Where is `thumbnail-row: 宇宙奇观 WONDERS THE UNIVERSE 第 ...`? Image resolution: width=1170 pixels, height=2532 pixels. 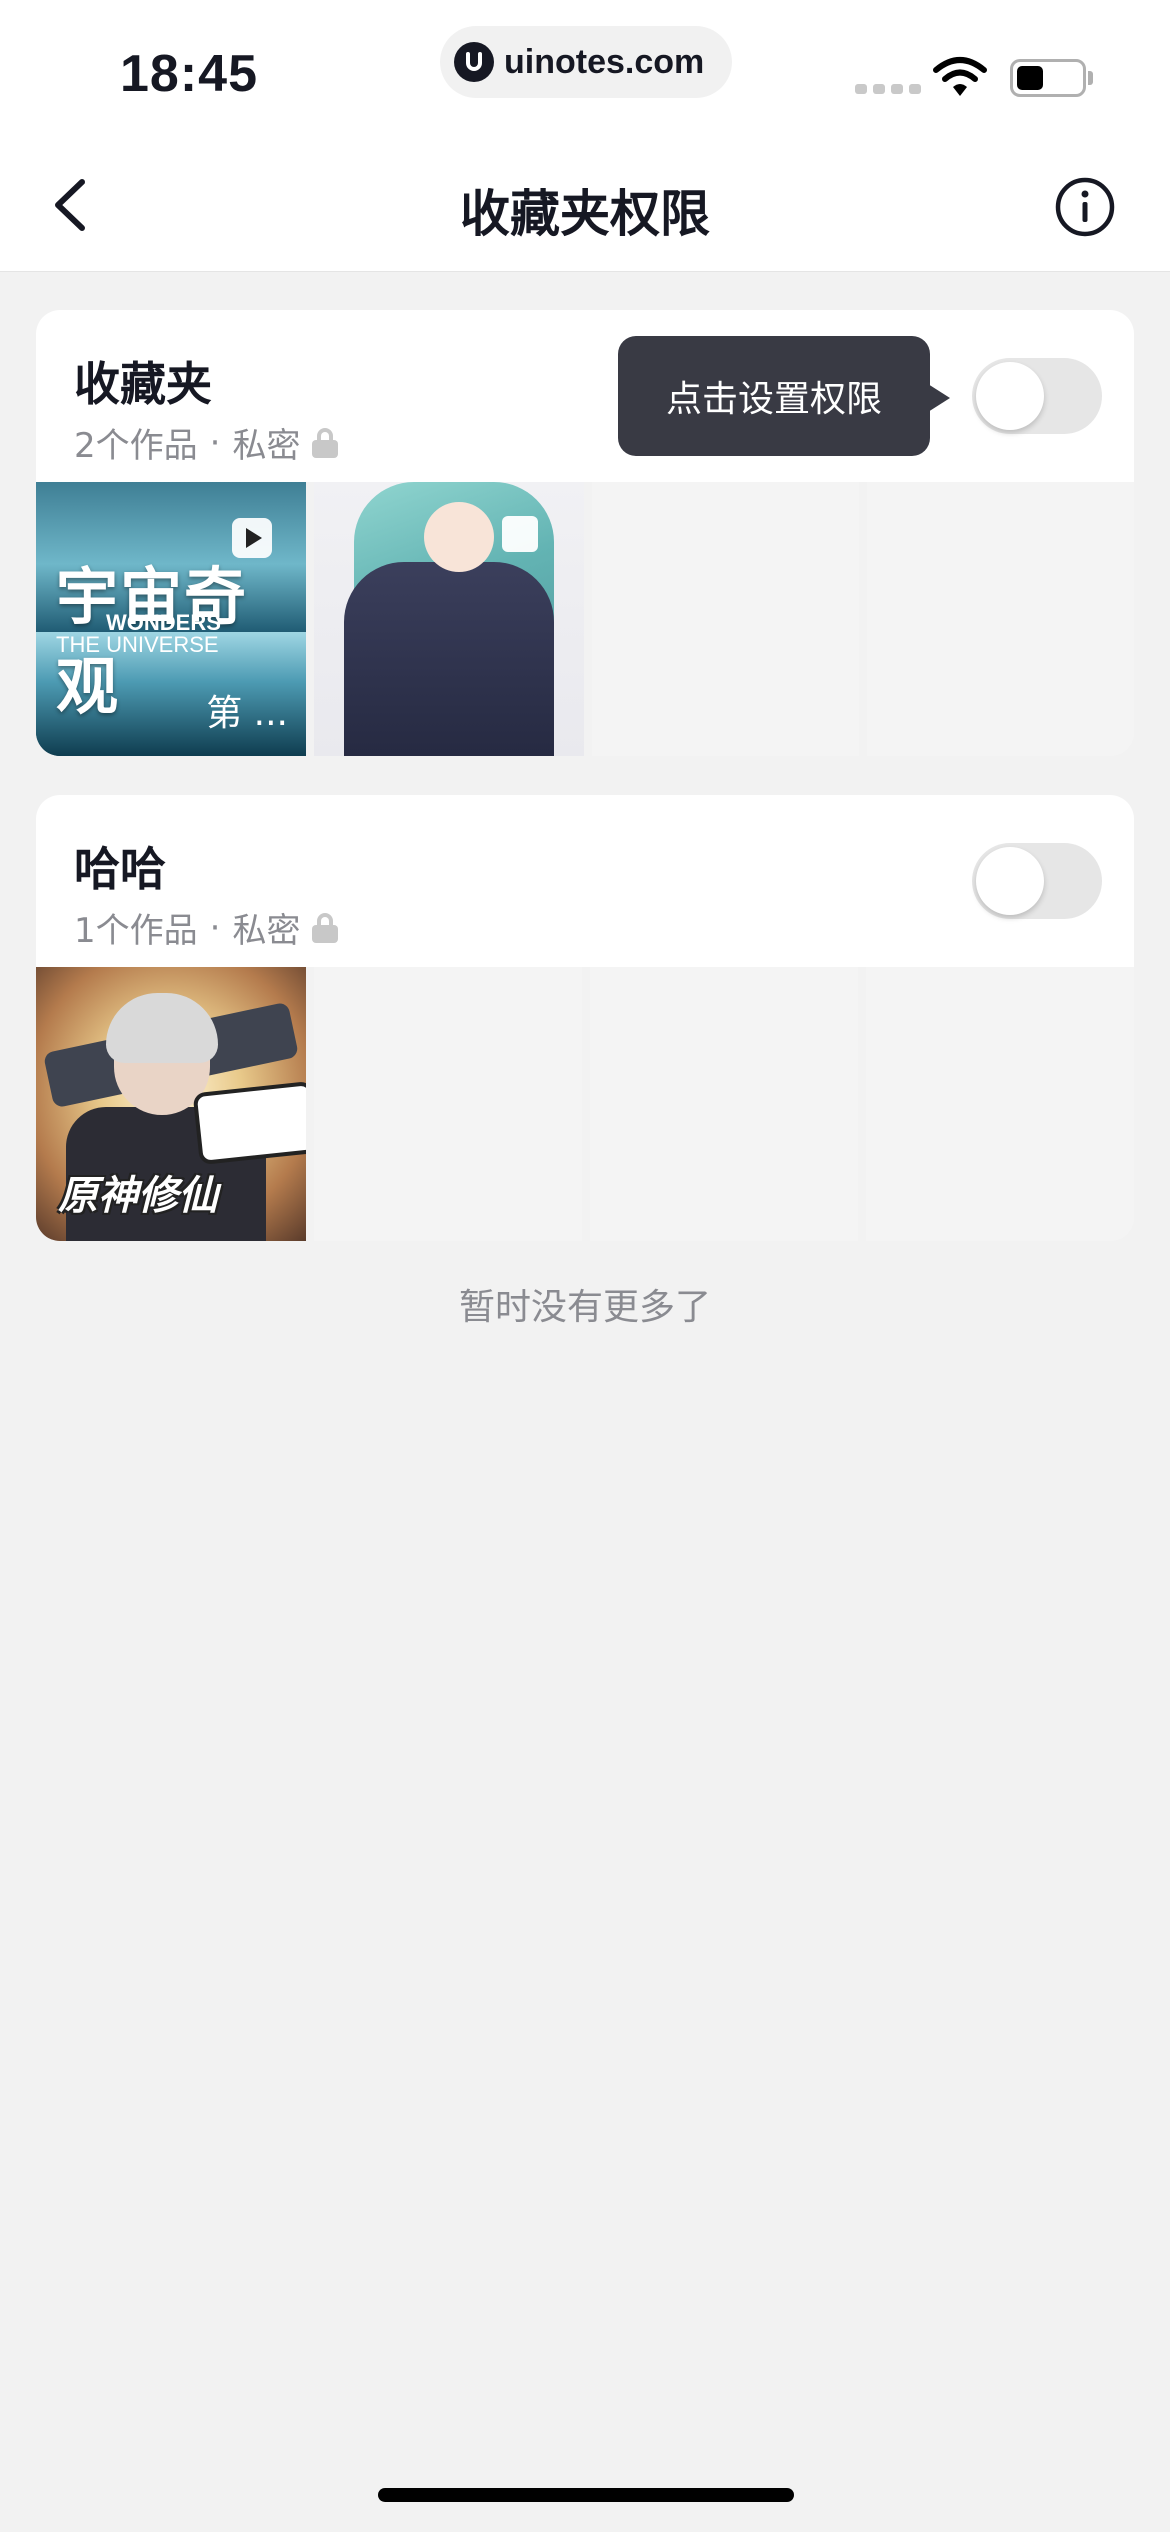
thumbnail-row: 宇宙奇观 WONDERS THE UNIVERSE 第 ... is located at coordinates (585, 619).